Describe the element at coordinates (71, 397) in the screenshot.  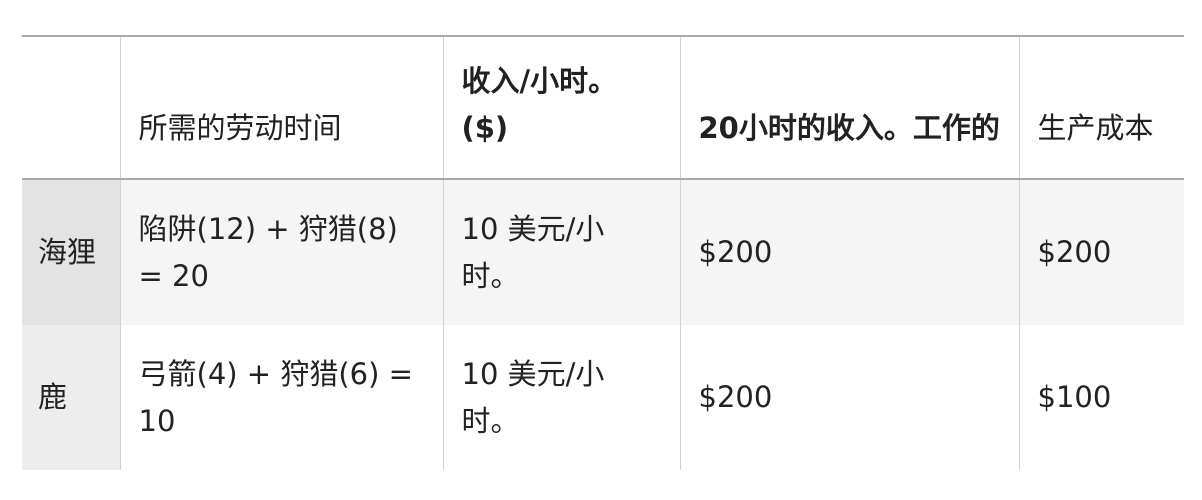
I see `row-label-deer: 鹿` at that location.